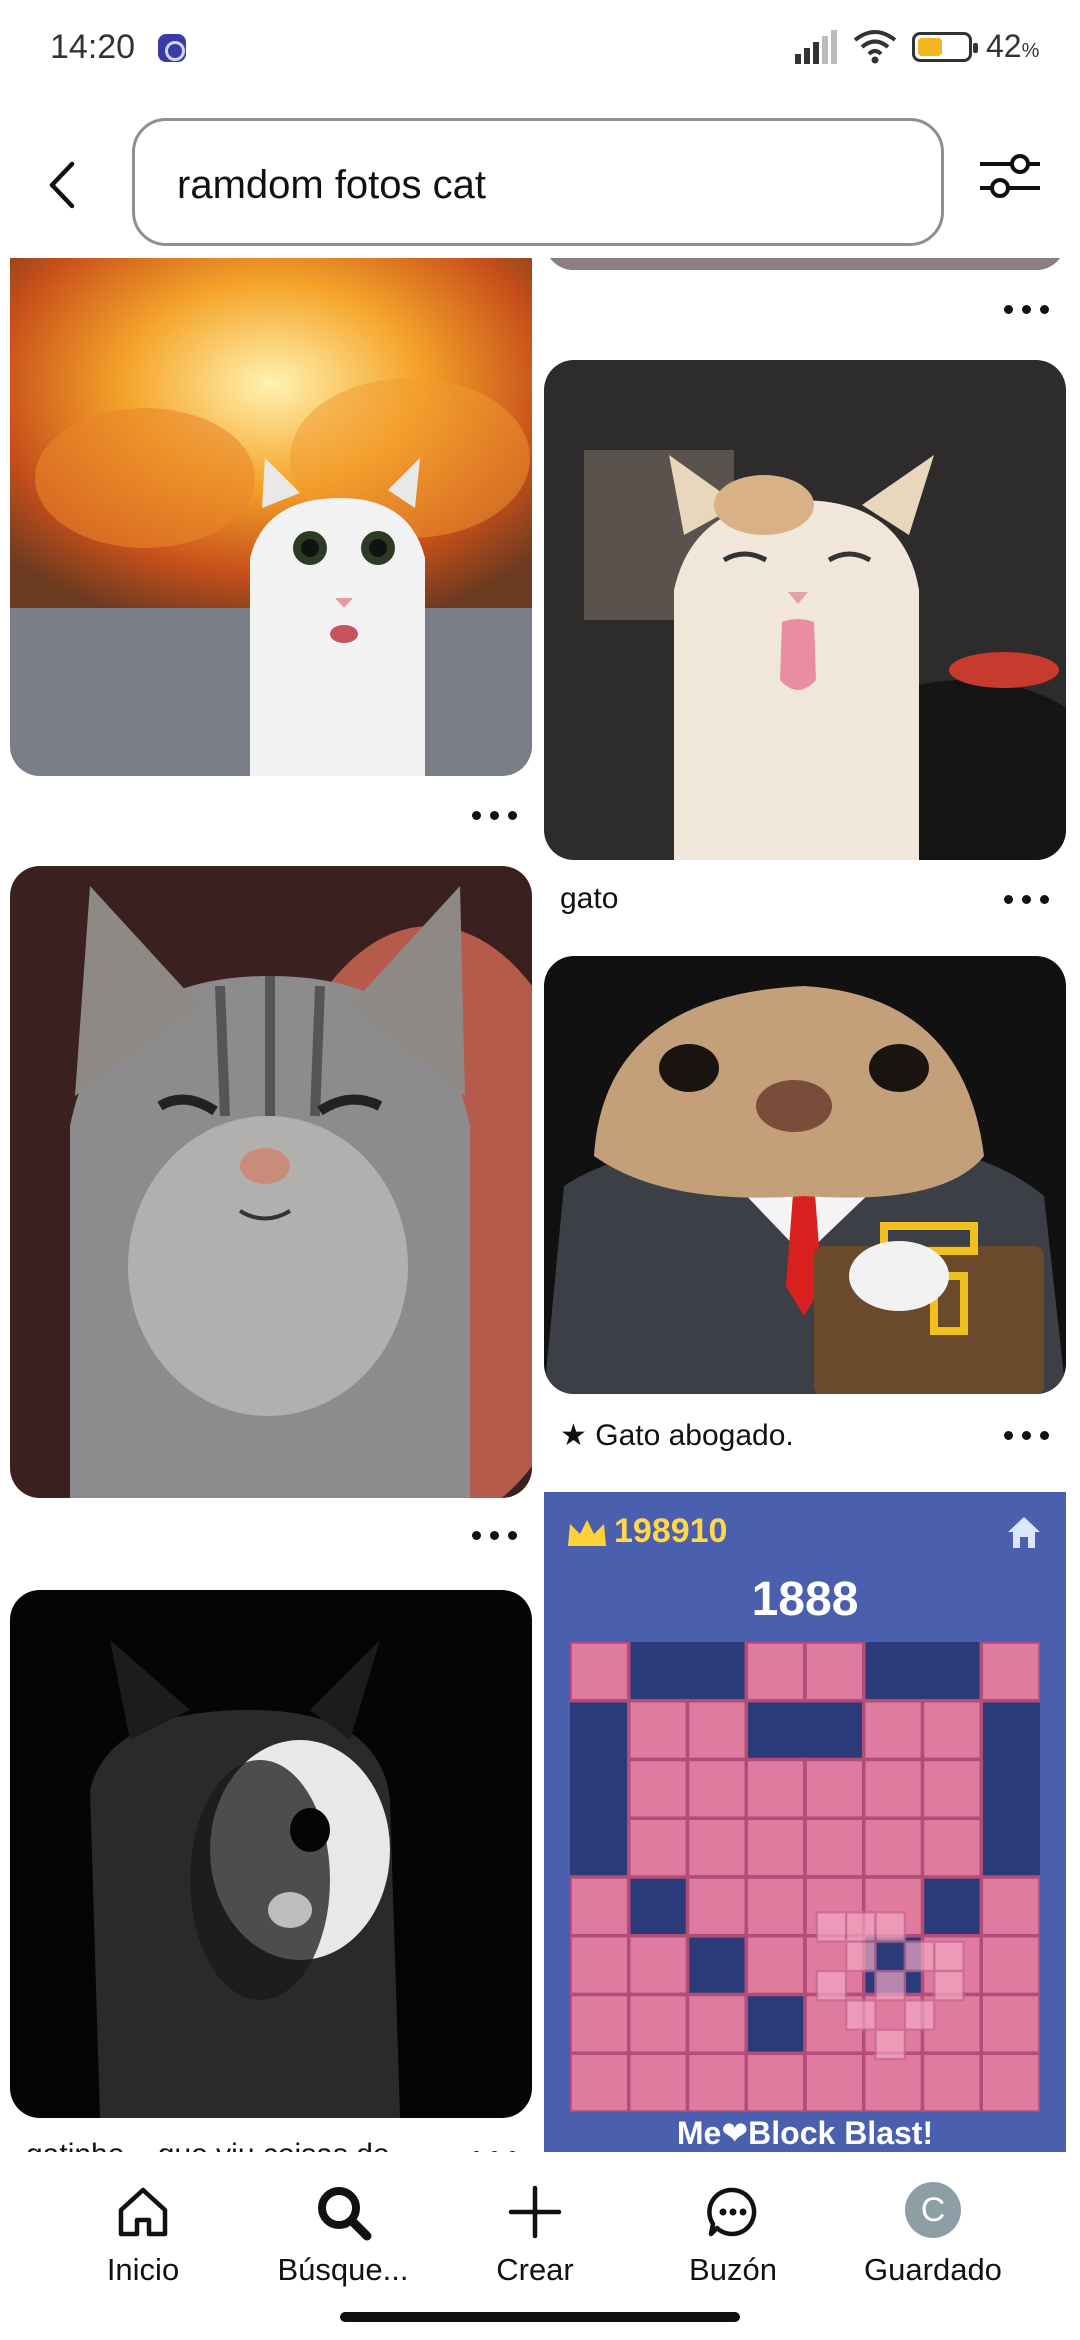  I want to click on search-icon, so click(345, 2214).